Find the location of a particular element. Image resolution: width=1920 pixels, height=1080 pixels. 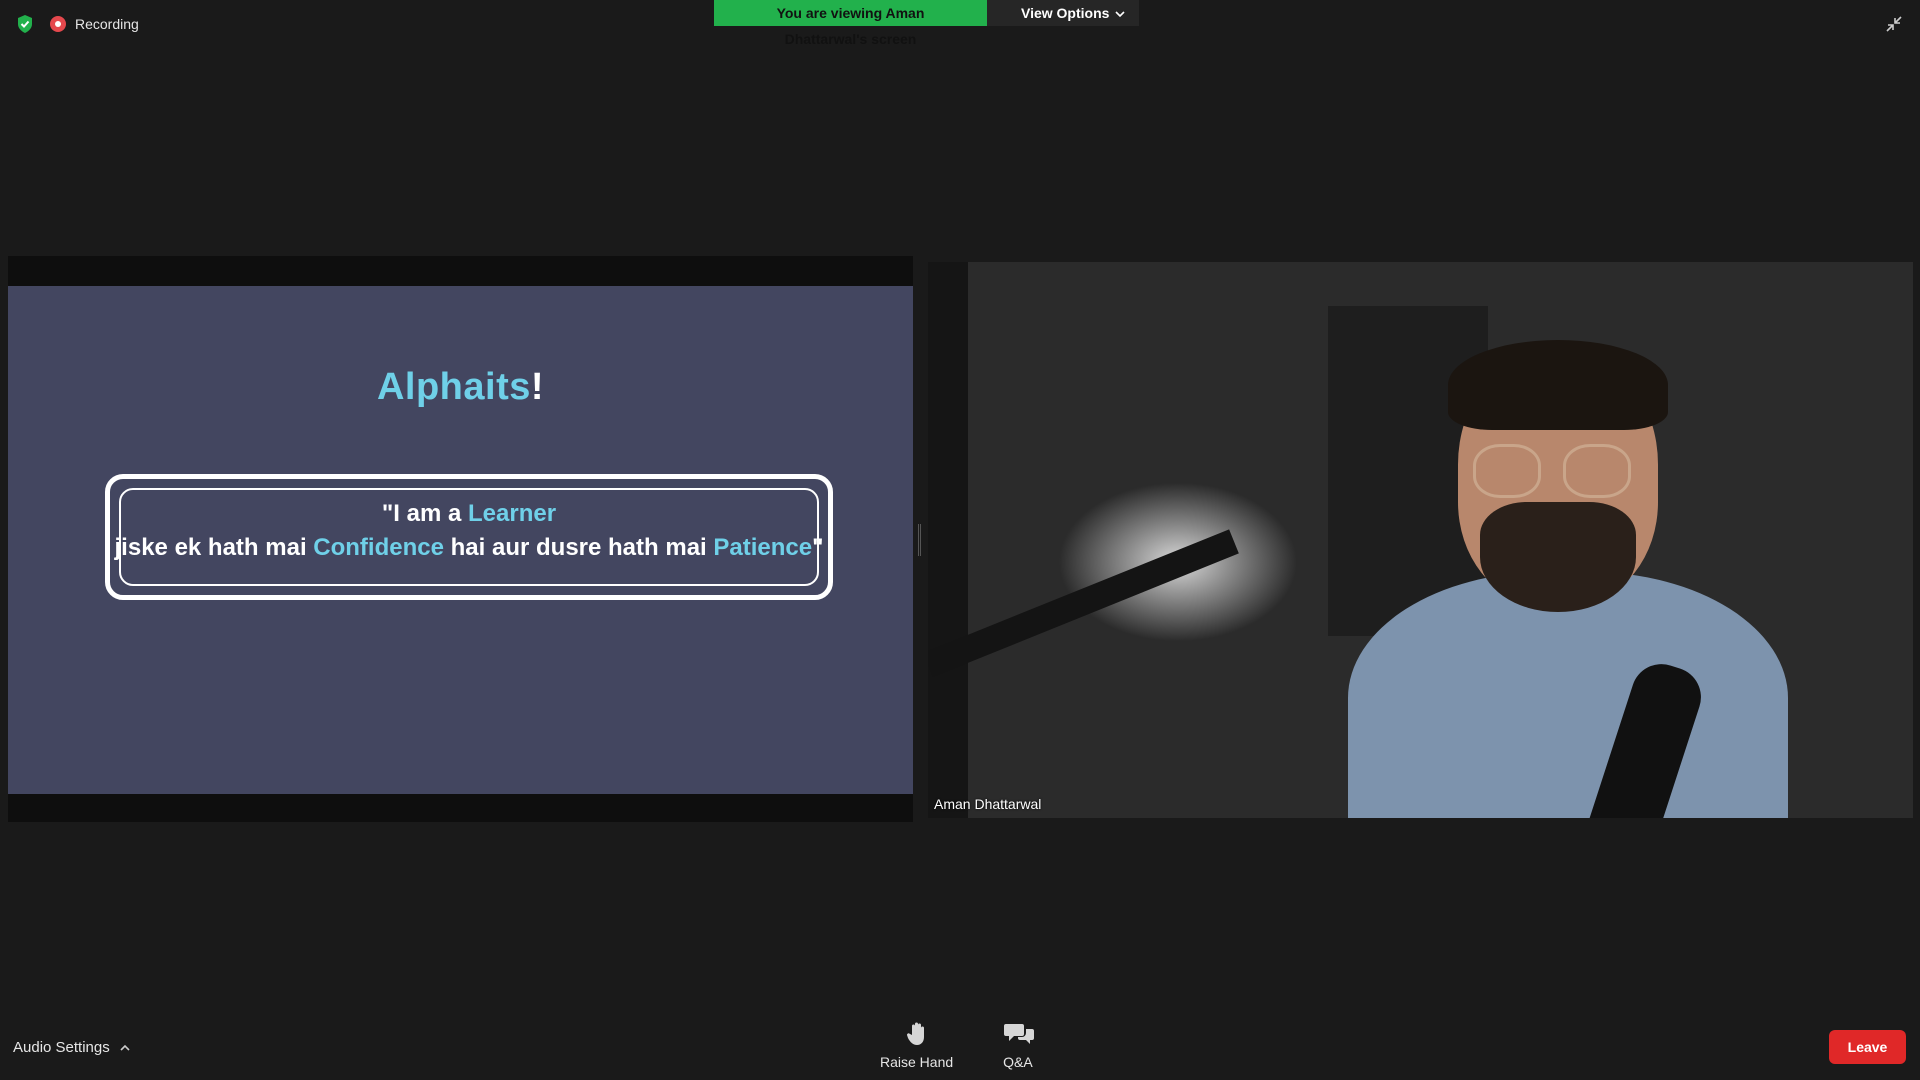

leave-button: Leave is located at coordinates (1867, 1047).